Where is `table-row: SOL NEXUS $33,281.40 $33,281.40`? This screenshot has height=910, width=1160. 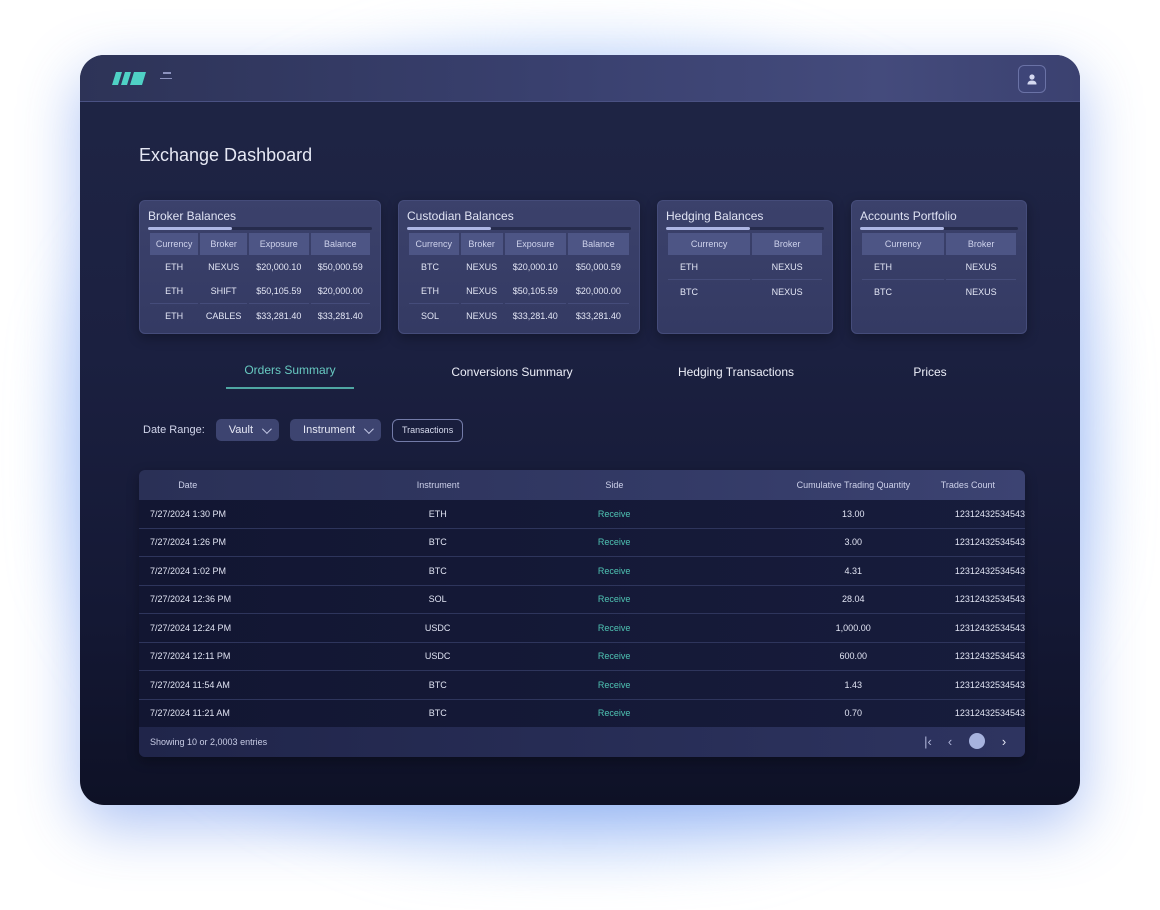
table-row: SOL NEXUS $33,281.40 $33,281.40 is located at coordinates (519, 315).